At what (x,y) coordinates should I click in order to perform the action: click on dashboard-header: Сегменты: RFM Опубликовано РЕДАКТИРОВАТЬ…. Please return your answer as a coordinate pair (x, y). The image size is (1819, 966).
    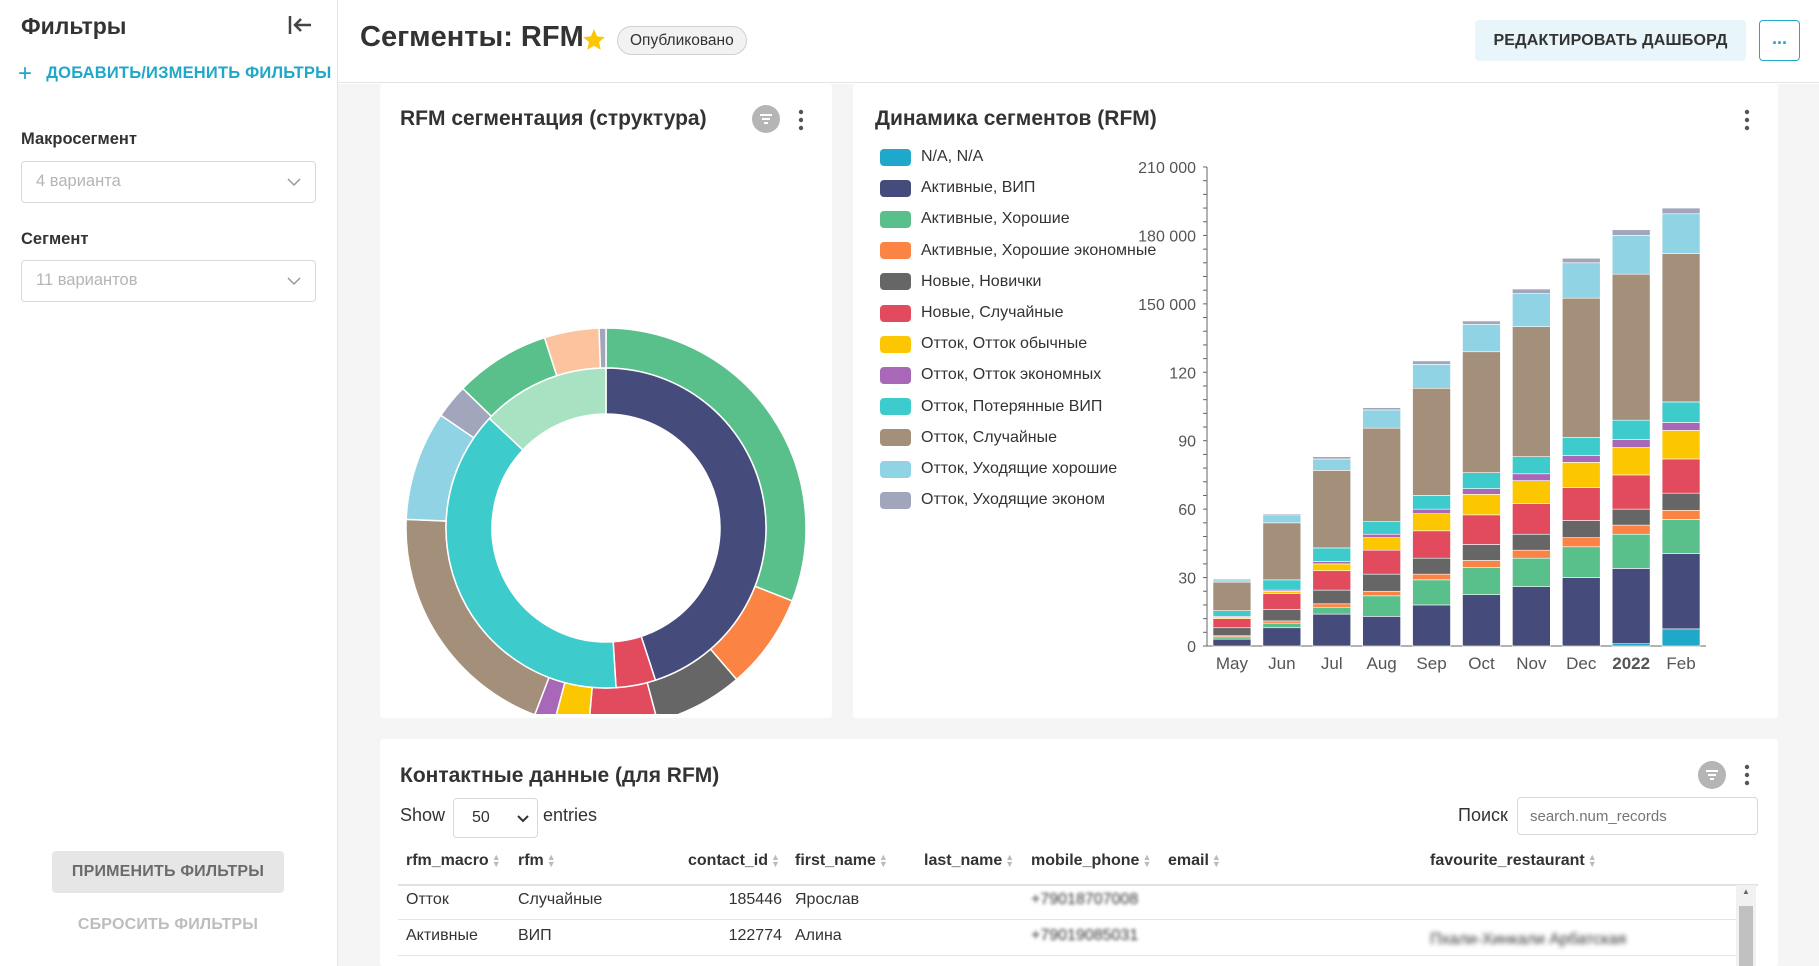
    Looking at the image, I should click on (1078, 41).